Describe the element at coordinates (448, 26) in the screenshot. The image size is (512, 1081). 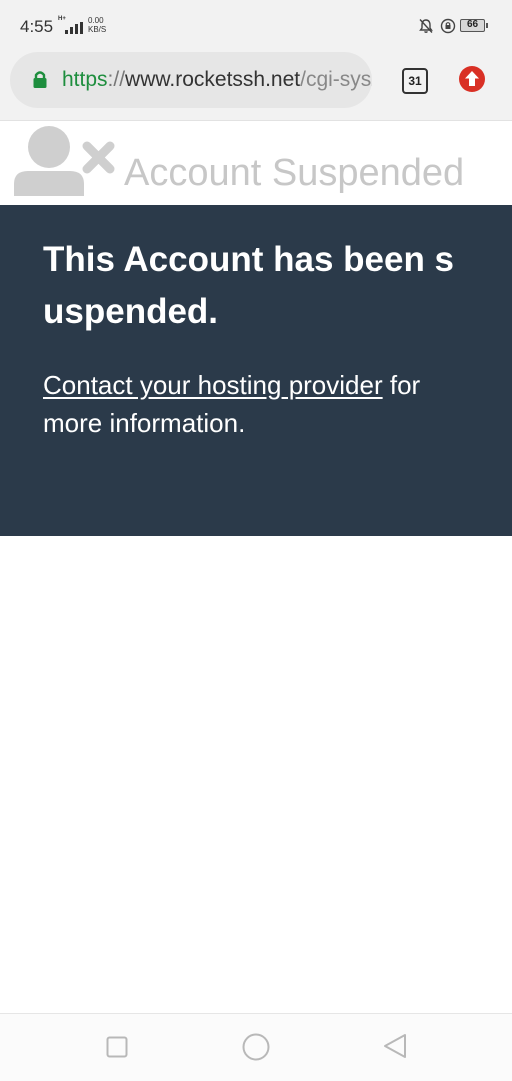
I see `rotation-lock-icon` at that location.